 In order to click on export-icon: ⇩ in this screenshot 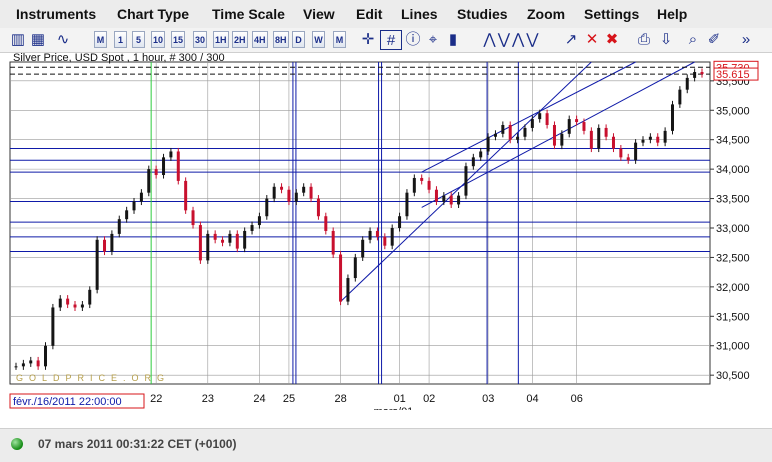, I will do `click(666, 40)`.